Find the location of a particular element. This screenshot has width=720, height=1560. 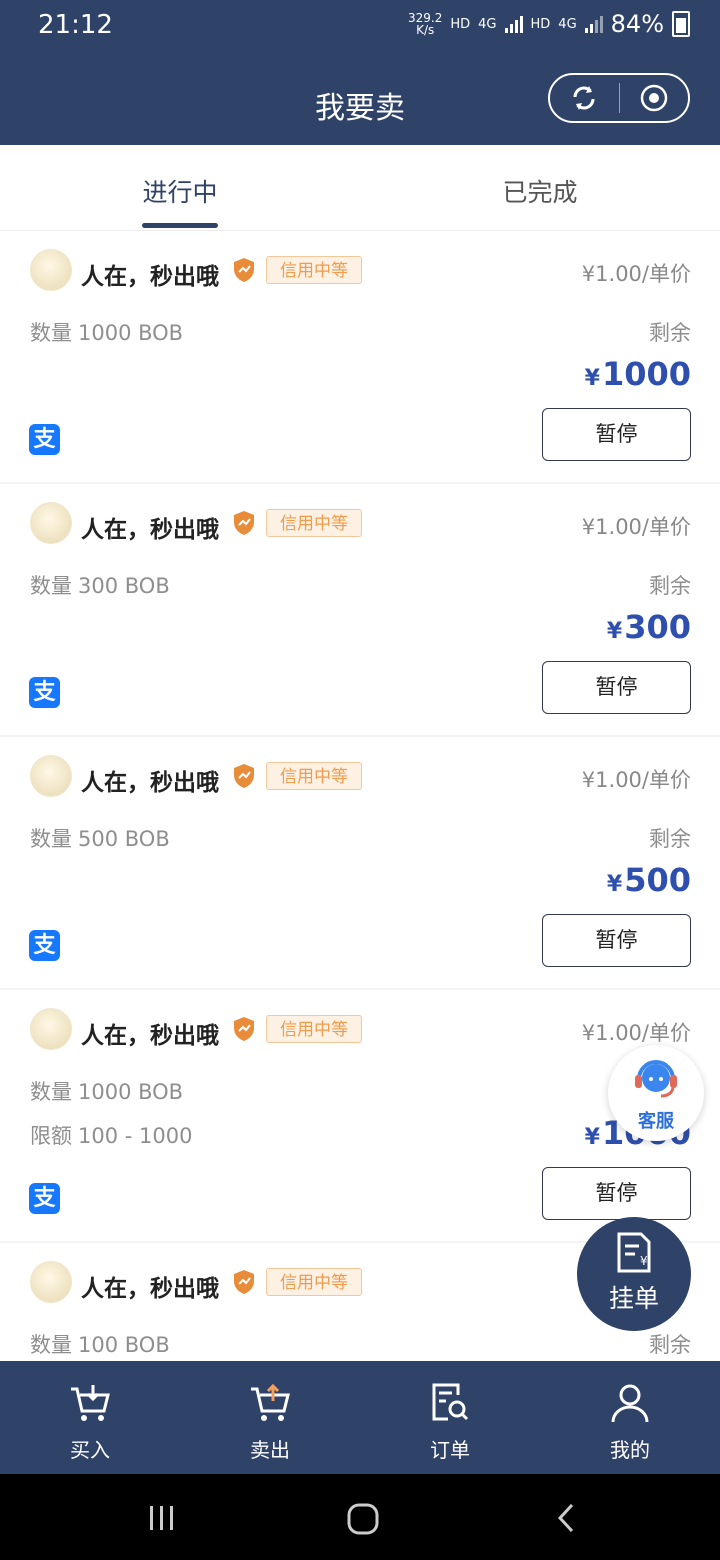

bottom-nav: 买入 卖出 订单 我的 is located at coordinates (360, 1417).